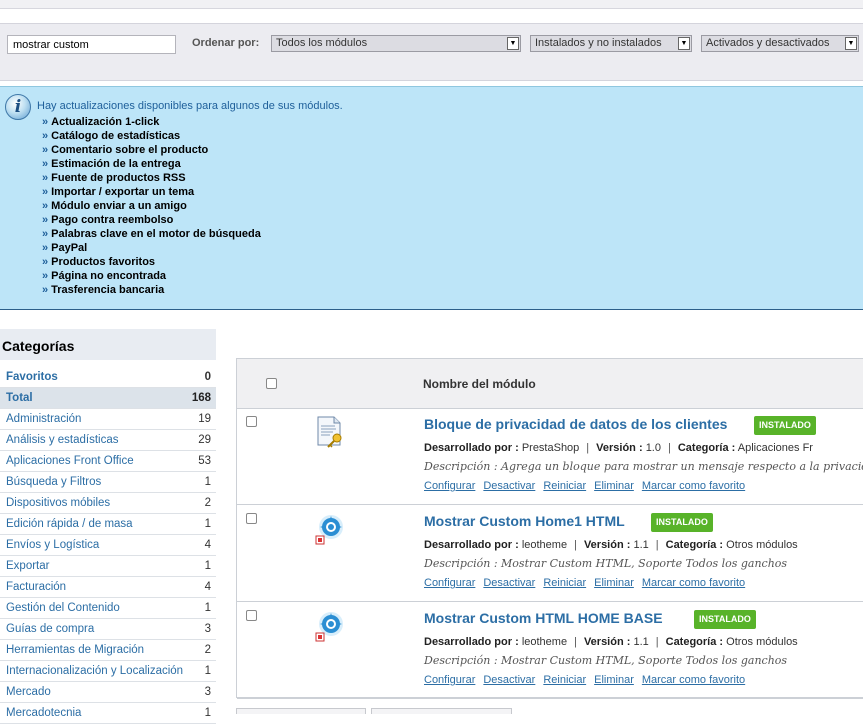 The height and width of the screenshot is (724, 863). What do you see at coordinates (116, 164) in the screenshot?
I see `update-item-label: Estimación de la entrega` at bounding box center [116, 164].